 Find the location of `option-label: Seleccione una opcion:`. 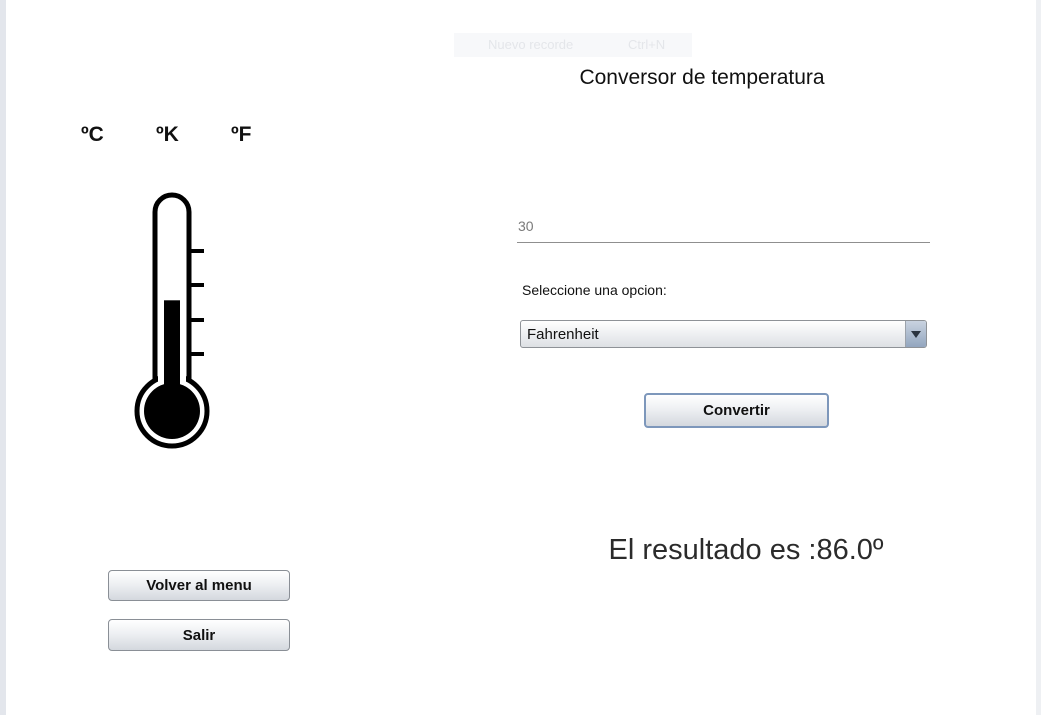

option-label: Seleccione una opcion: is located at coordinates (594, 290).